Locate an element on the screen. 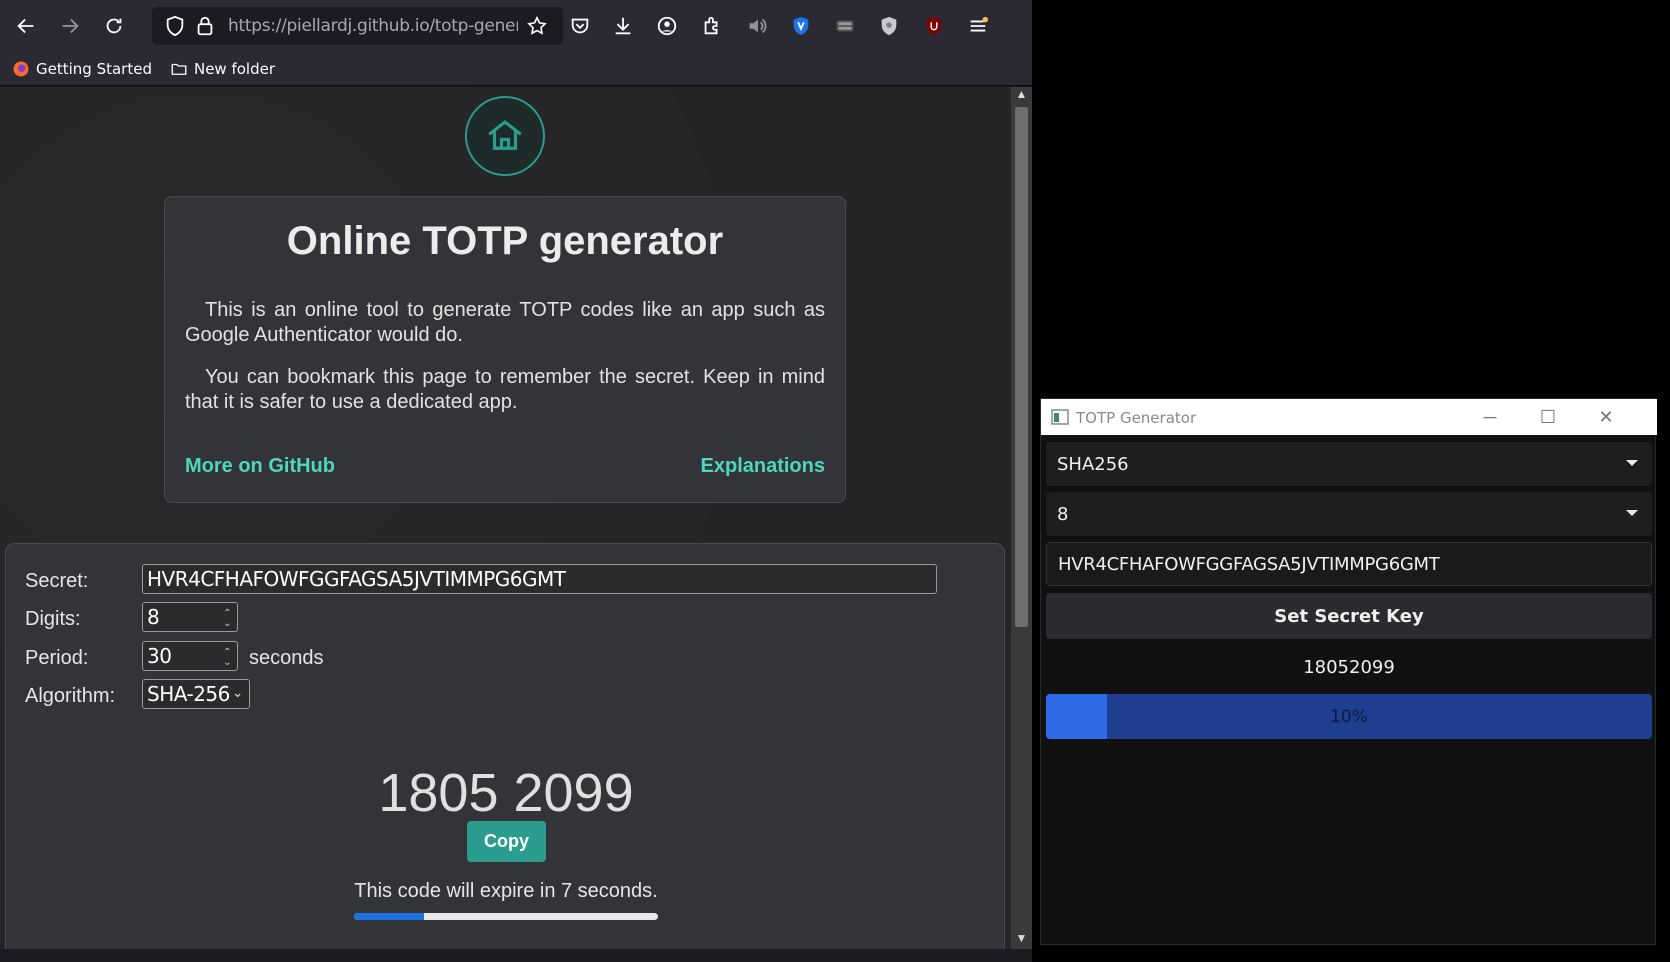  close-icon: ✕ is located at coordinates (1606, 417).